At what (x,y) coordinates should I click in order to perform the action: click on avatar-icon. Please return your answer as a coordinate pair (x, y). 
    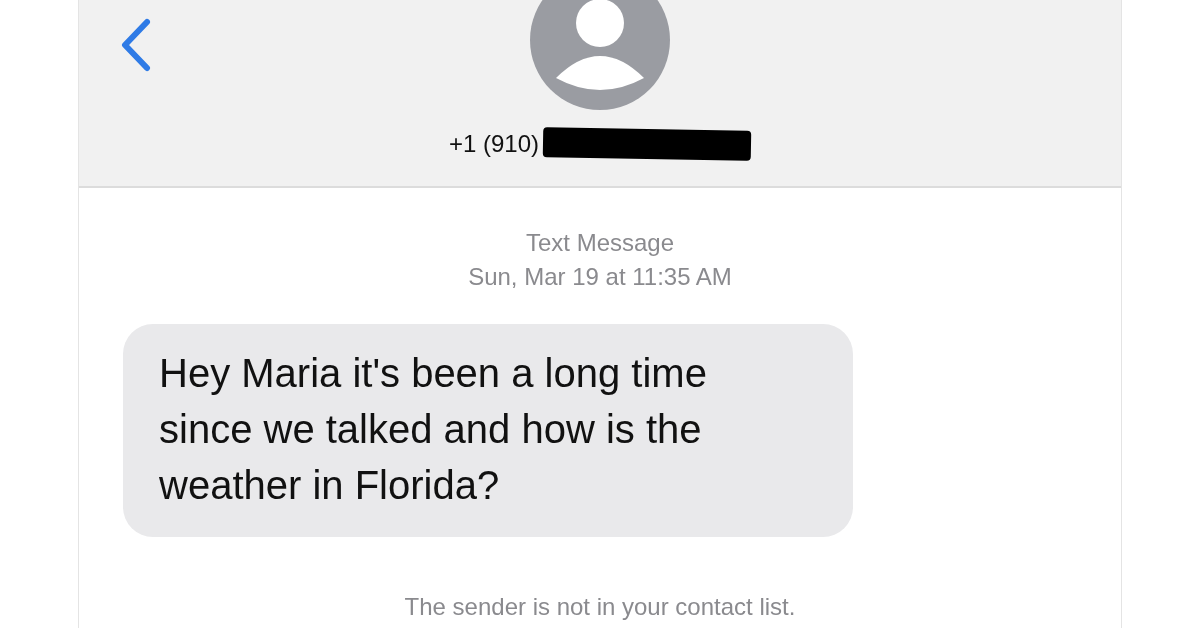
    Looking at the image, I should click on (600, 55).